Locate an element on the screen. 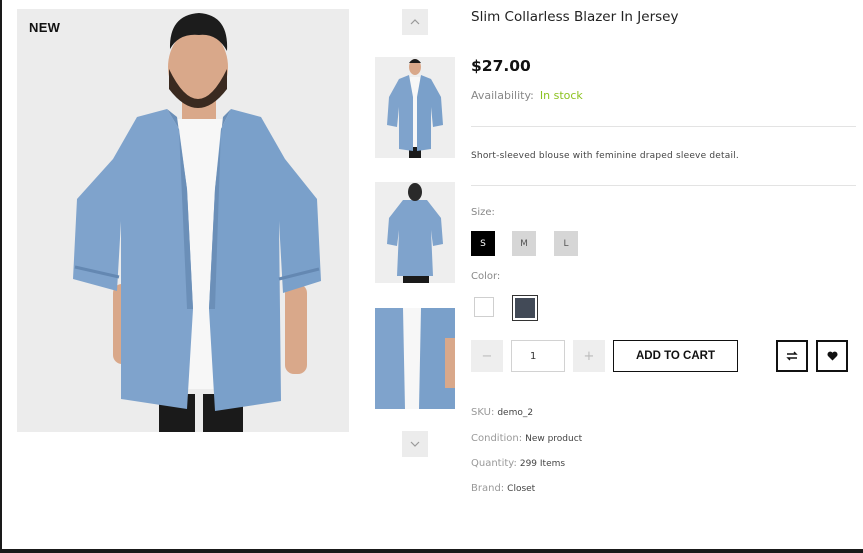  size-option-l: L is located at coordinates (566, 243).